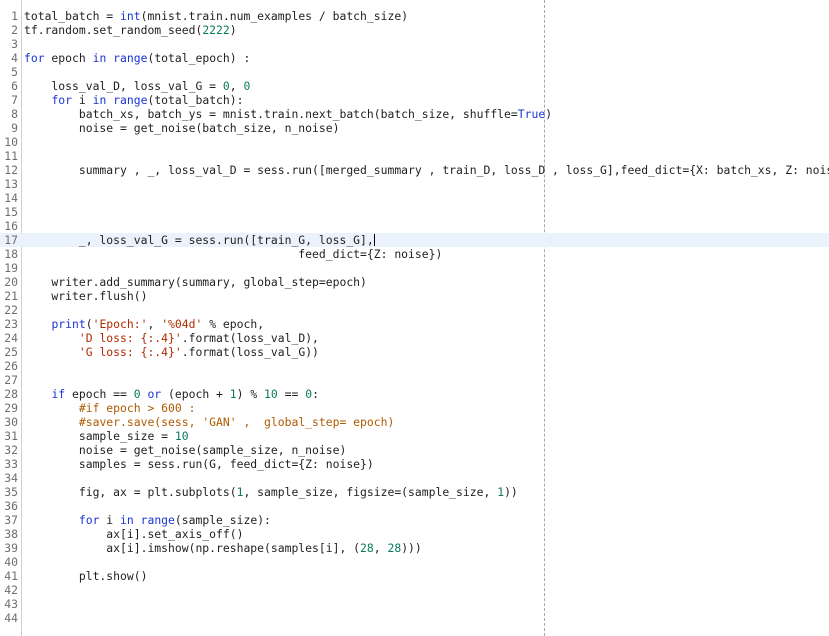  I want to click on code-line: 10, so click(414, 142).